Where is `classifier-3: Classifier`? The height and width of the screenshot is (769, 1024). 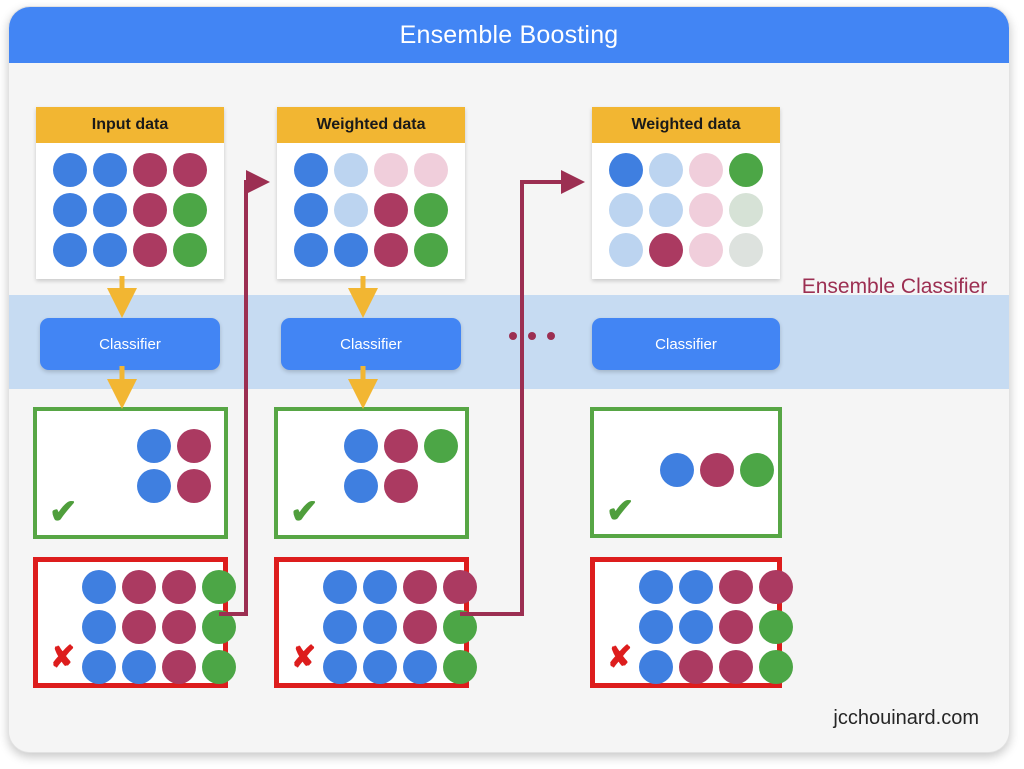
classifier-3: Classifier is located at coordinates (686, 344).